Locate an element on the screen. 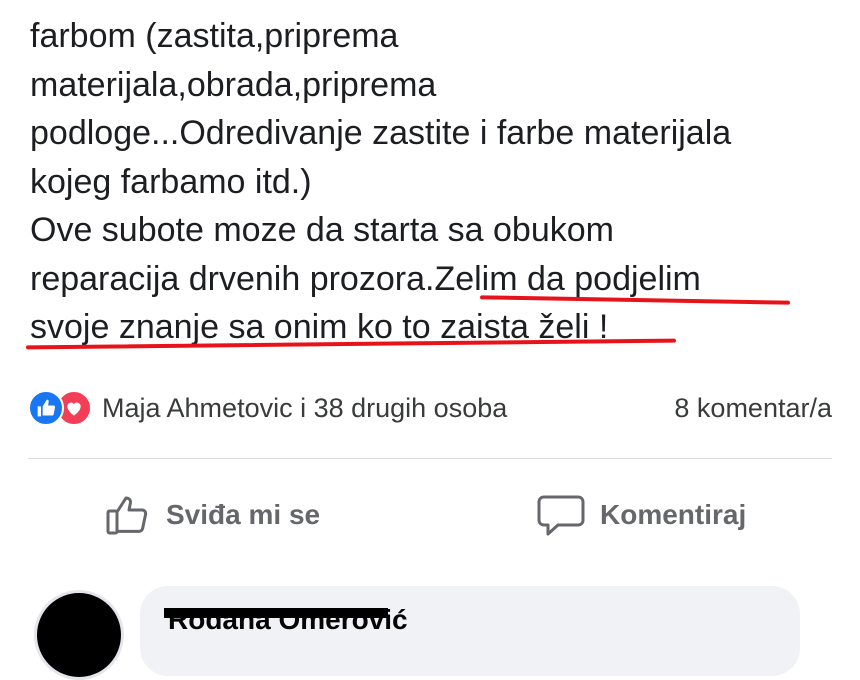  reaction-icons is located at coordinates (60, 408).